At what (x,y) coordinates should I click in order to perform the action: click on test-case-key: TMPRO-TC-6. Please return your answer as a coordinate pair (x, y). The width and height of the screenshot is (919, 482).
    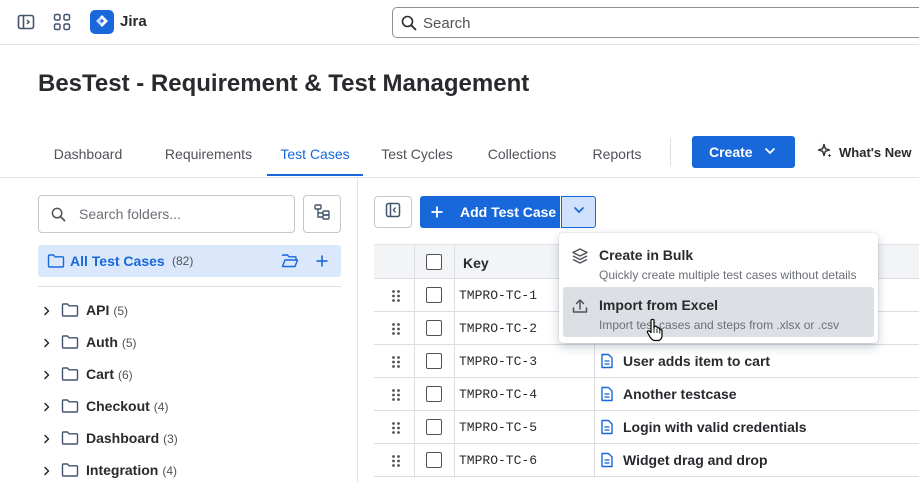
    Looking at the image, I should click on (498, 460).